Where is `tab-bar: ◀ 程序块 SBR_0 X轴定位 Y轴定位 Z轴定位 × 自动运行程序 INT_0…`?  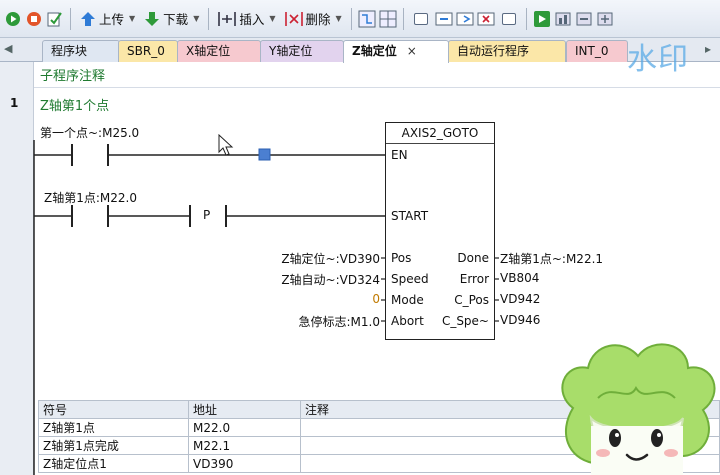 tab-bar: ◀ 程序块 SBR_0 X轴定位 Y轴定位 Z轴定位 × 自动运行程序 INT_0… is located at coordinates (360, 50).